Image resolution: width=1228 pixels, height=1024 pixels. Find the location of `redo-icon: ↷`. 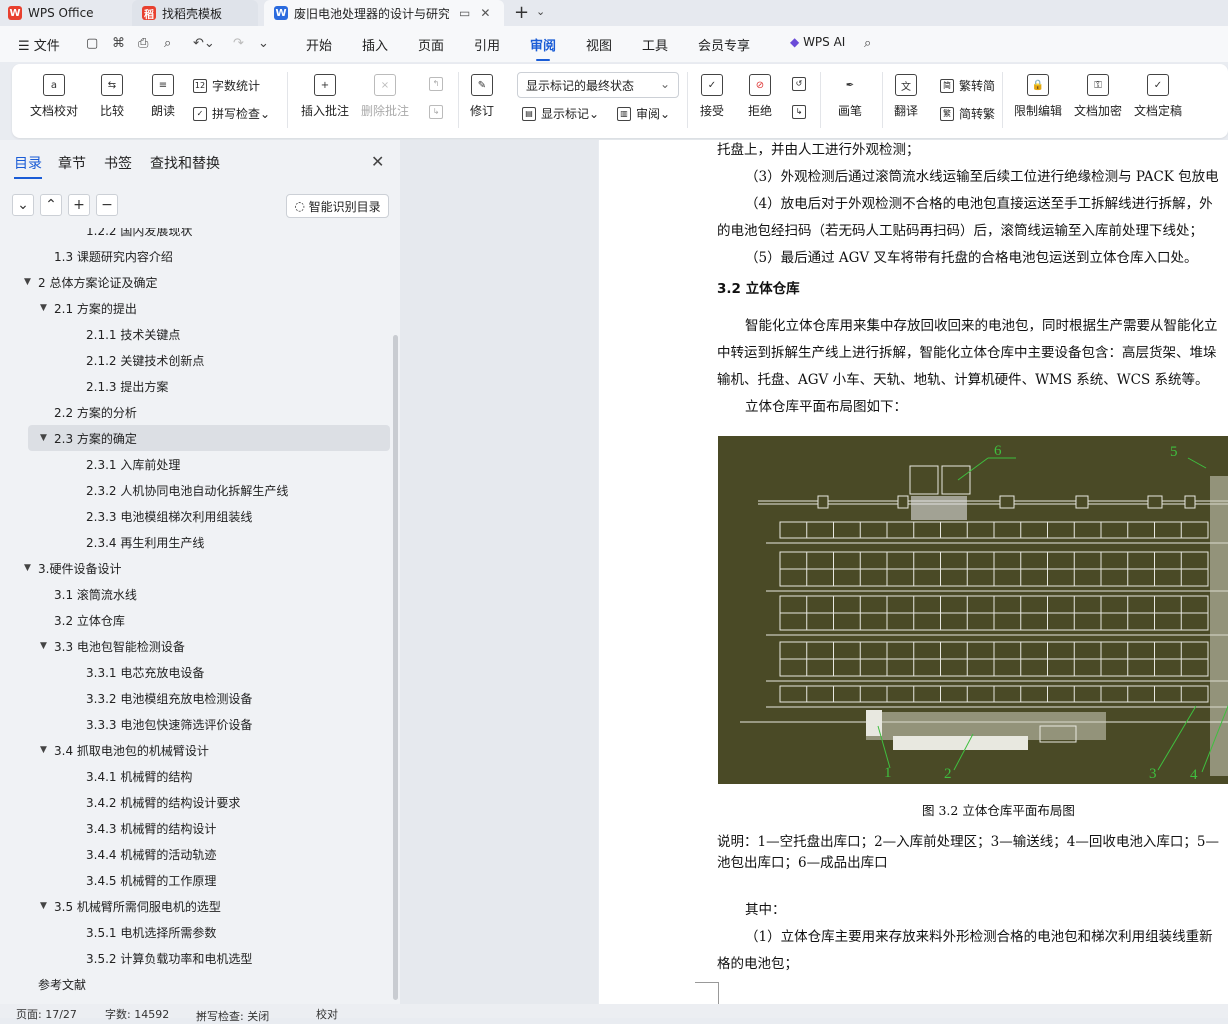

redo-icon: ↷ is located at coordinates (238, 43).